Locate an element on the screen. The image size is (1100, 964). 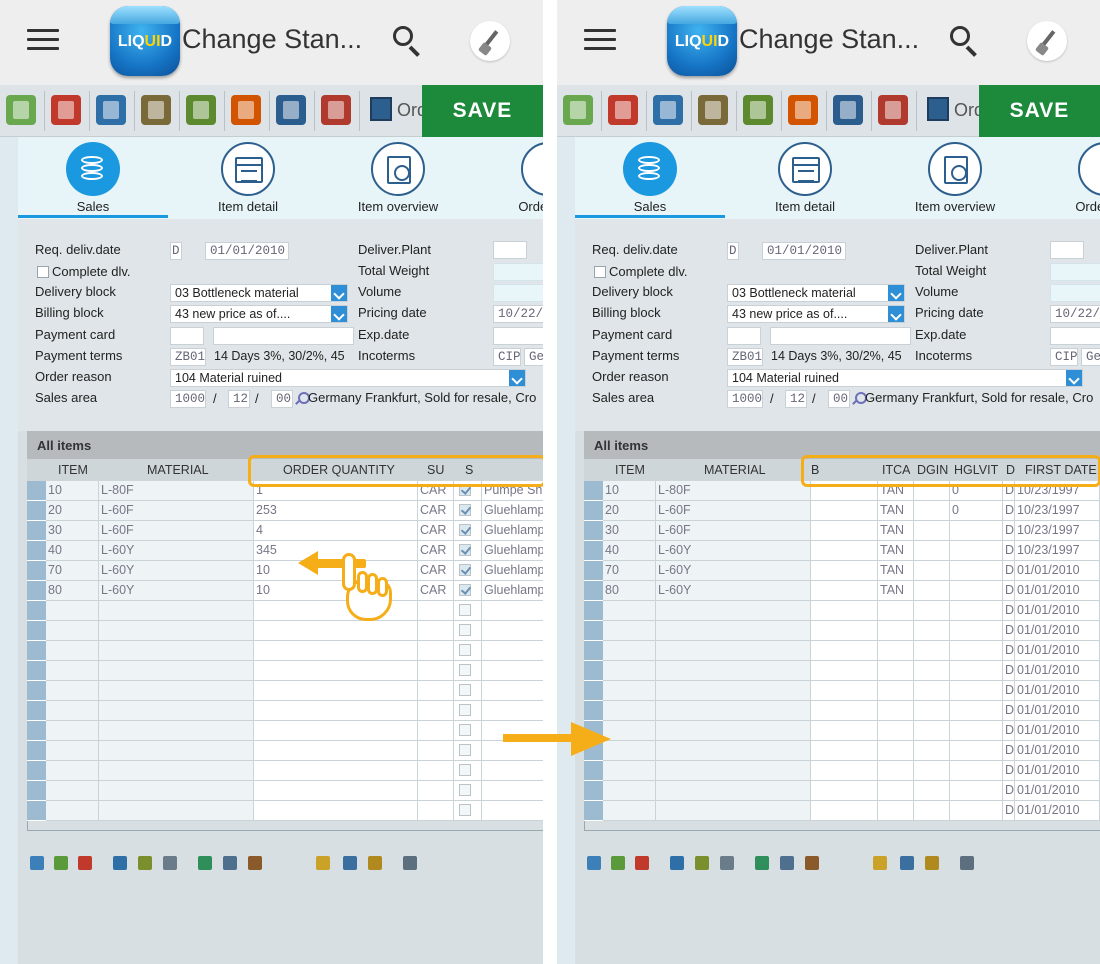
payment-terms-code: ZB01 is located at coordinates (188, 357).